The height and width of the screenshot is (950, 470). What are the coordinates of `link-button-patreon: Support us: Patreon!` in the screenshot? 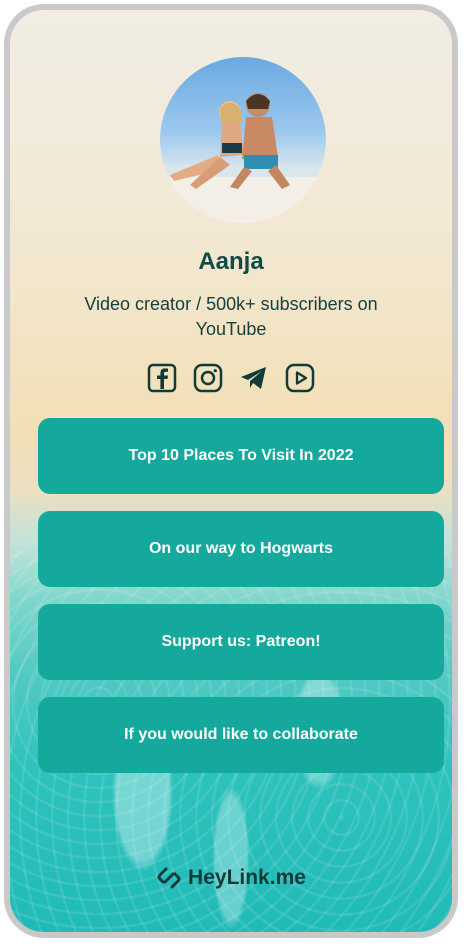 It's located at (241, 642).